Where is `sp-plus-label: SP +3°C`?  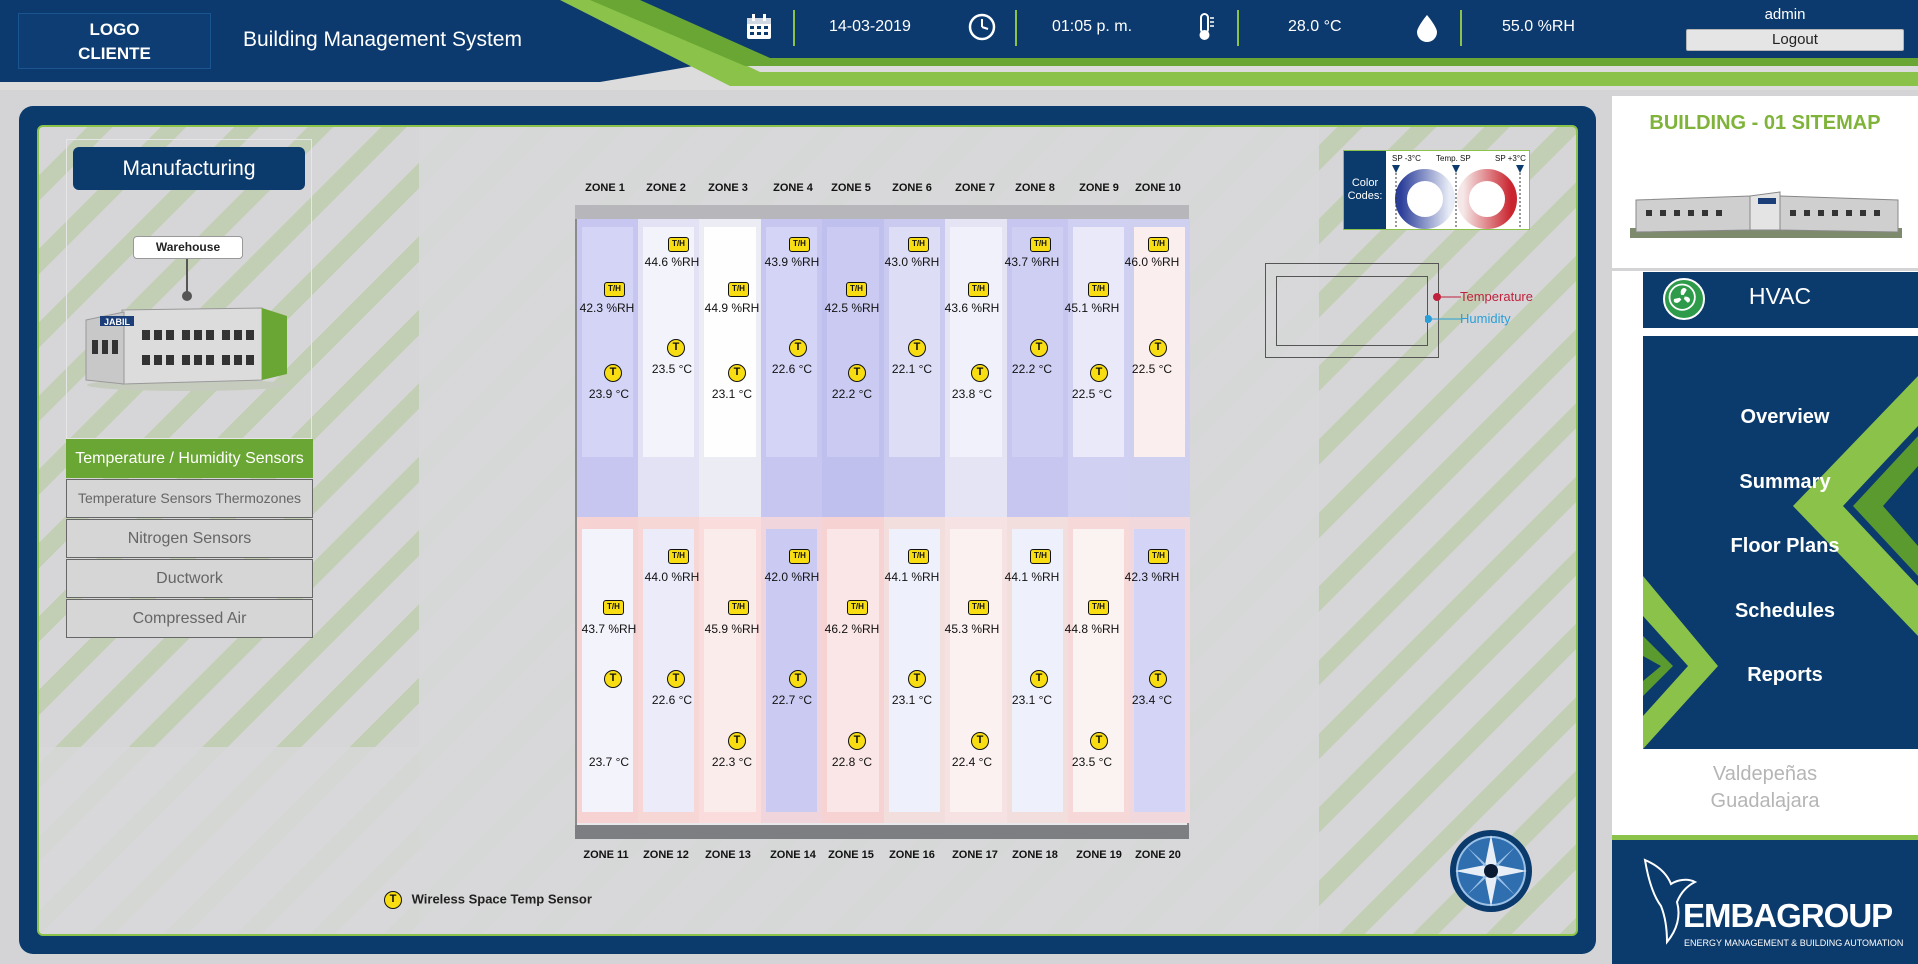
sp-plus-label: SP +3°C is located at coordinates (1510, 158).